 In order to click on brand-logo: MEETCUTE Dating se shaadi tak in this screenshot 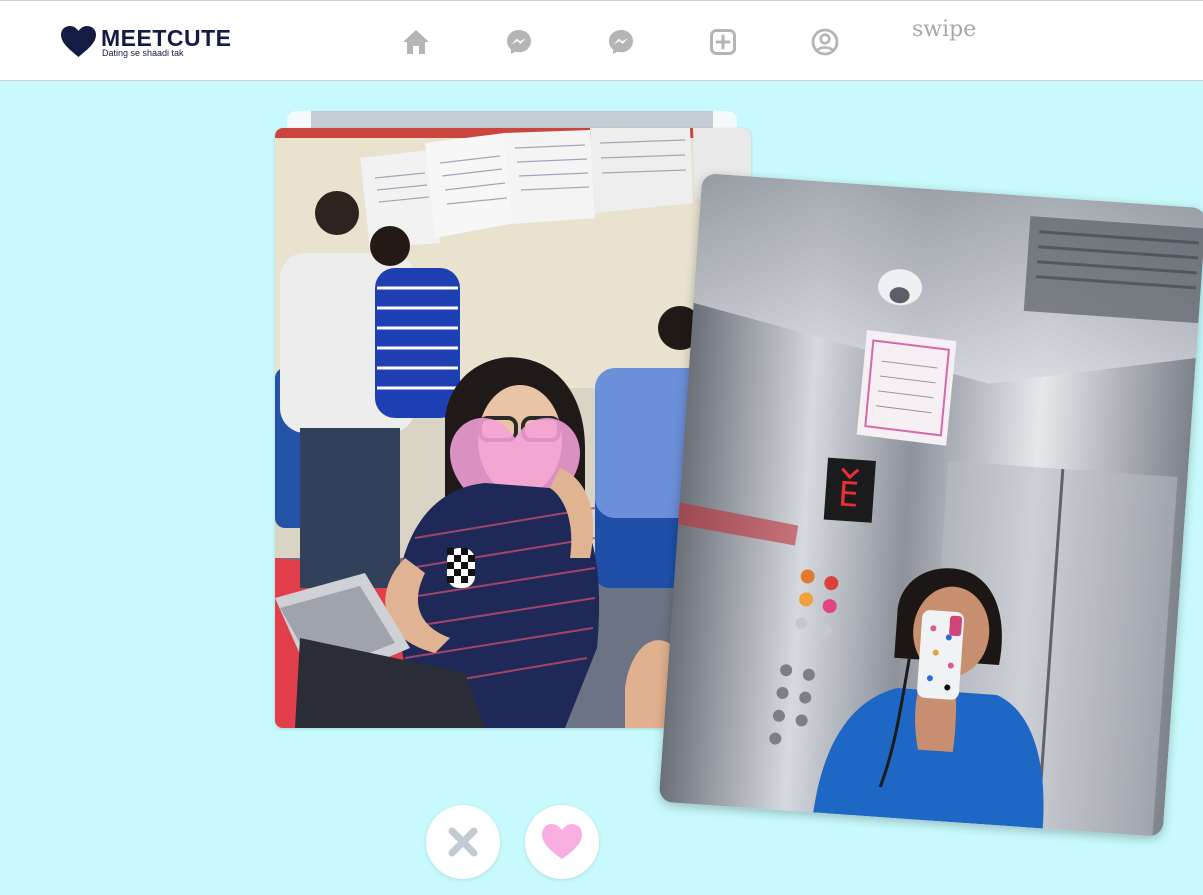, I will do `click(151, 43)`.